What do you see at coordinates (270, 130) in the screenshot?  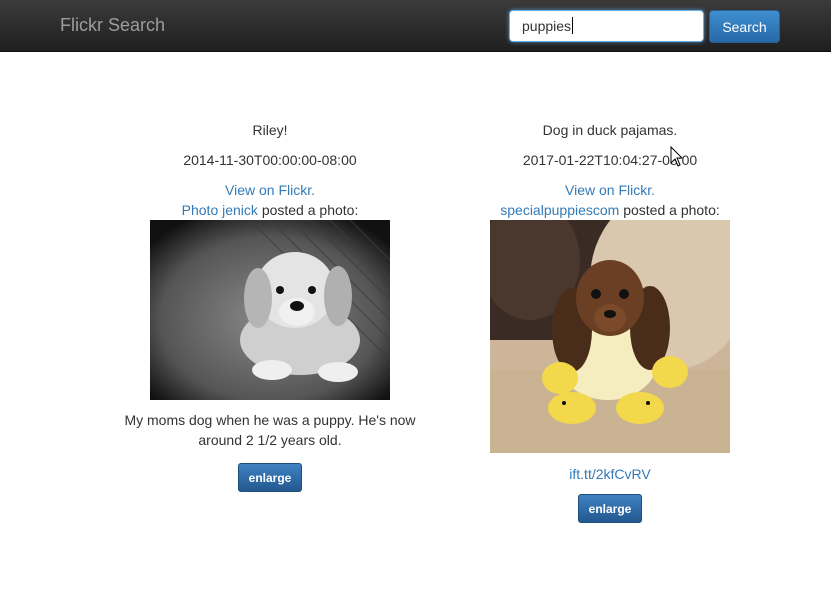 I see `photo-title: Riley!` at bounding box center [270, 130].